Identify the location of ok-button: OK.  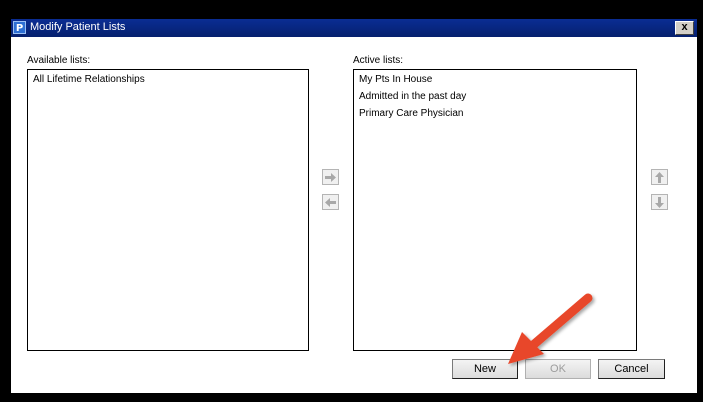
(558, 369).